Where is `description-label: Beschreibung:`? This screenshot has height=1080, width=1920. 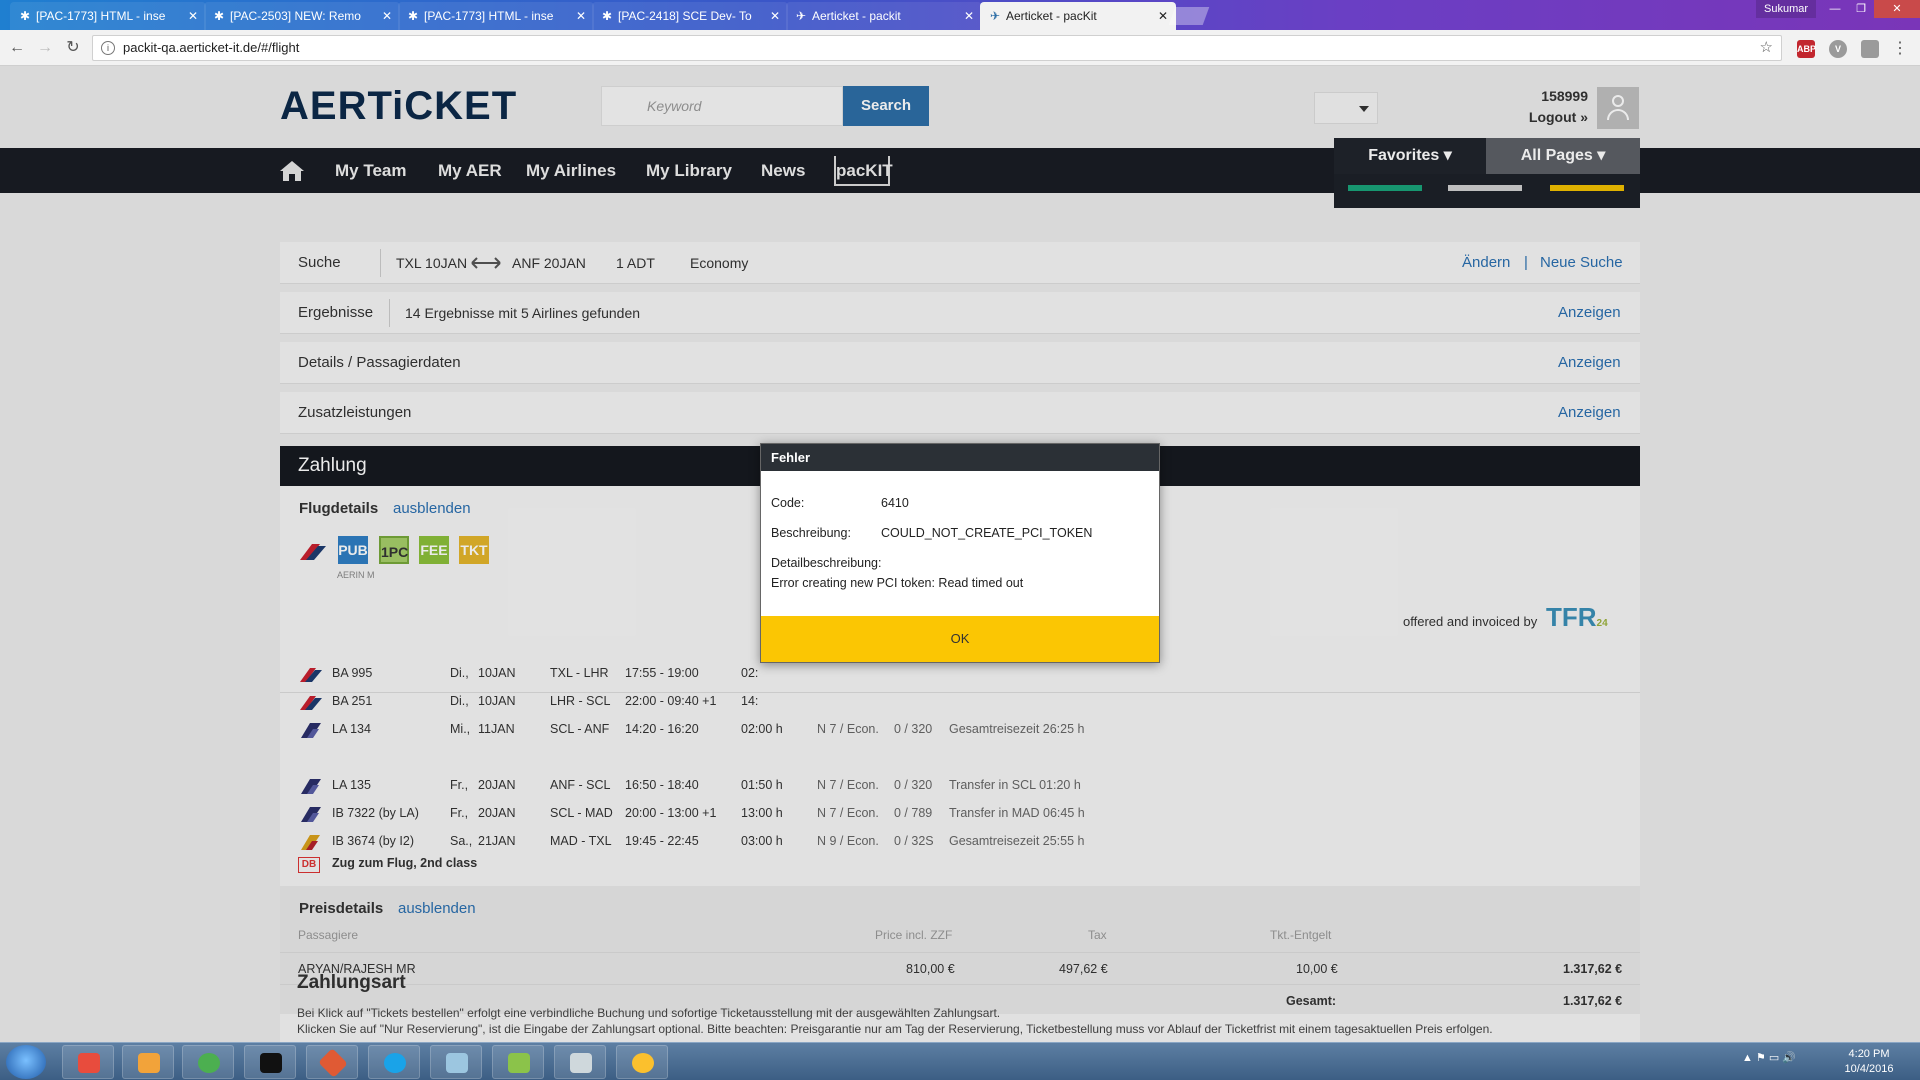
description-label: Beschreibung: is located at coordinates (811, 533).